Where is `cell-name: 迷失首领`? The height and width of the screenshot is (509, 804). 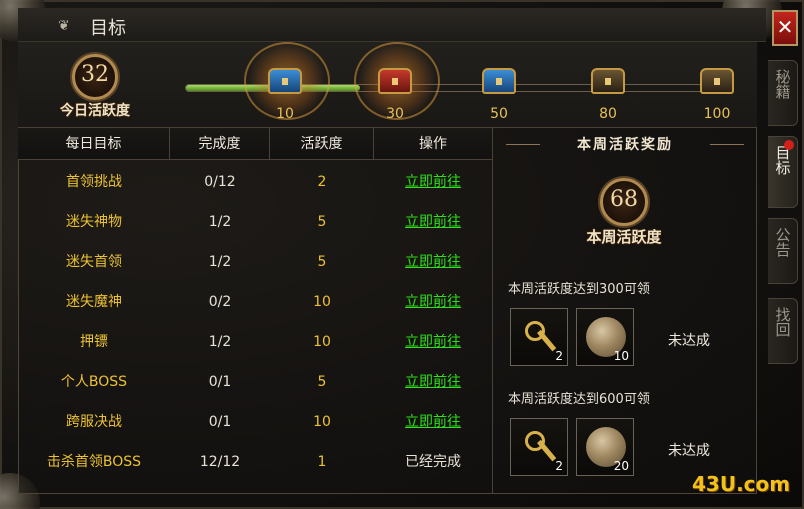
cell-name: 迷失首领 is located at coordinates (94, 262).